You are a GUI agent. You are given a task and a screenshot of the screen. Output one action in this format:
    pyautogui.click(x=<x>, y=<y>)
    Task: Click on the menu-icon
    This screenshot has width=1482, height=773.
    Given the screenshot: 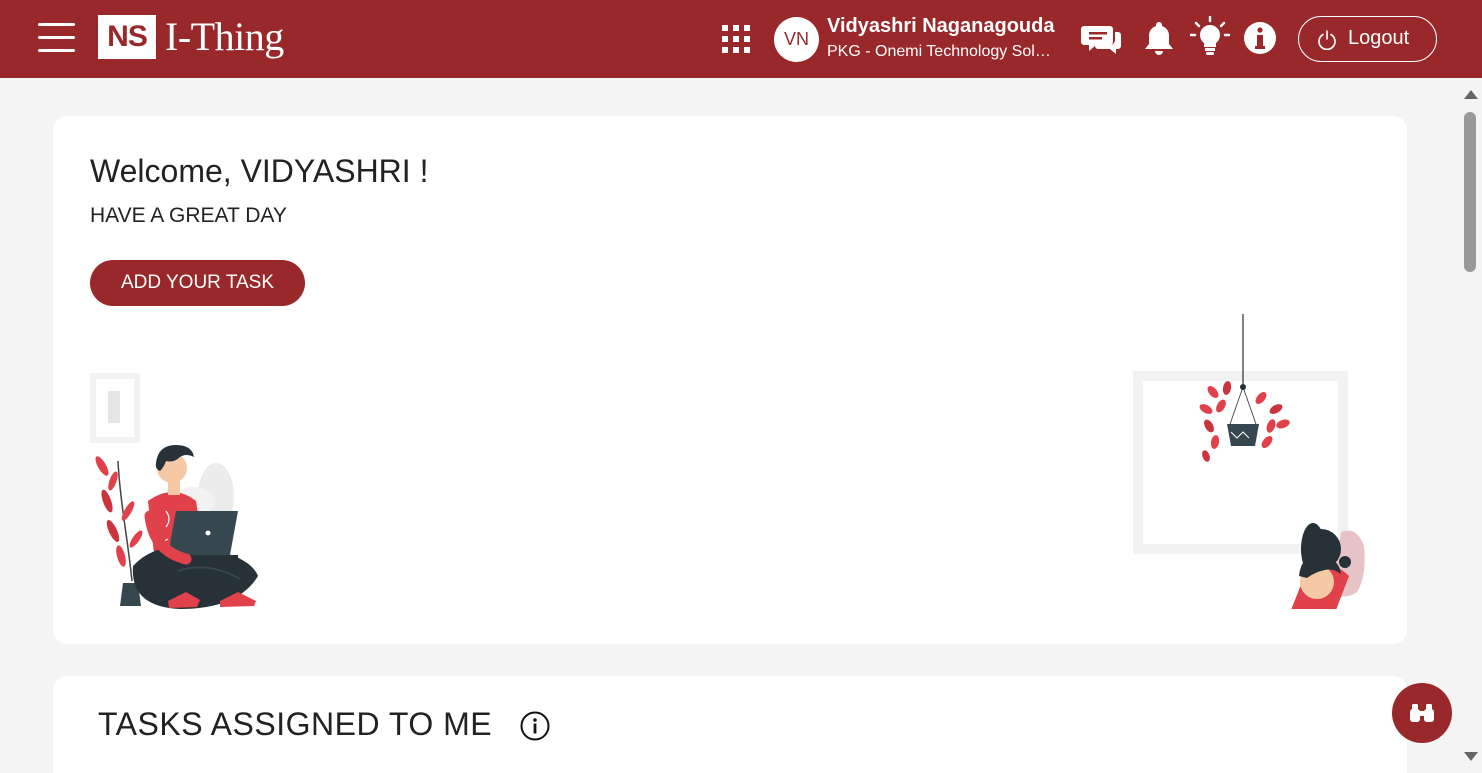 What is the action you would take?
    pyautogui.click(x=56, y=38)
    